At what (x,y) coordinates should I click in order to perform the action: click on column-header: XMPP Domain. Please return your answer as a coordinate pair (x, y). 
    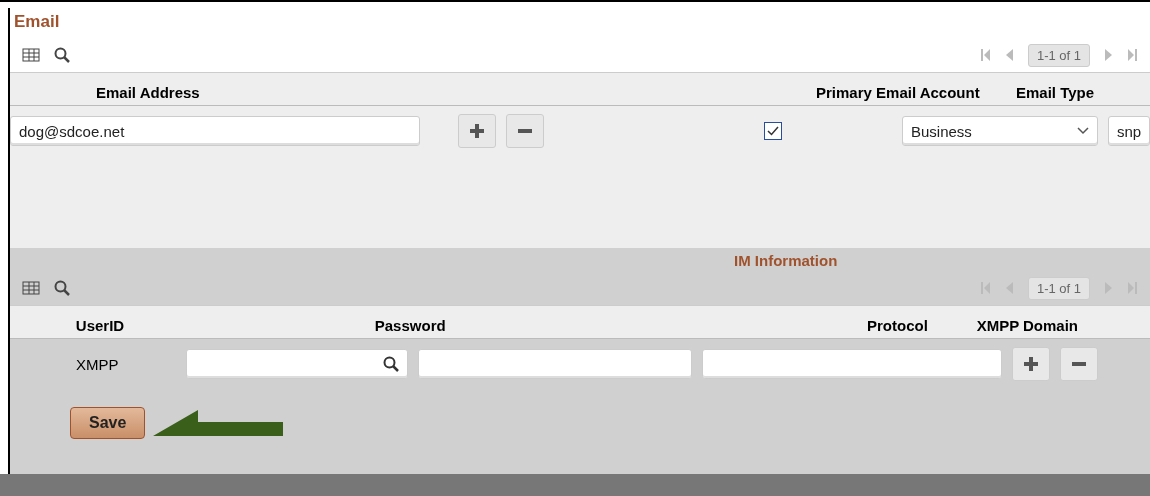
    Looking at the image, I should click on (1027, 326).